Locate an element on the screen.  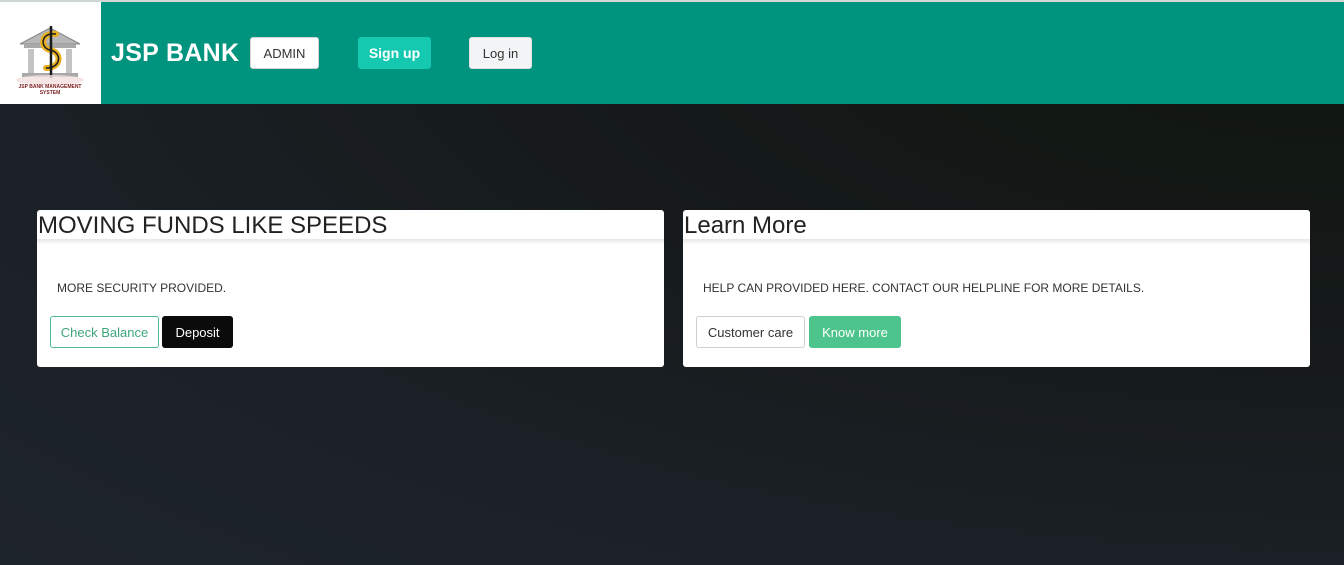
bank-logo-icon is located at coordinates (50, 55).